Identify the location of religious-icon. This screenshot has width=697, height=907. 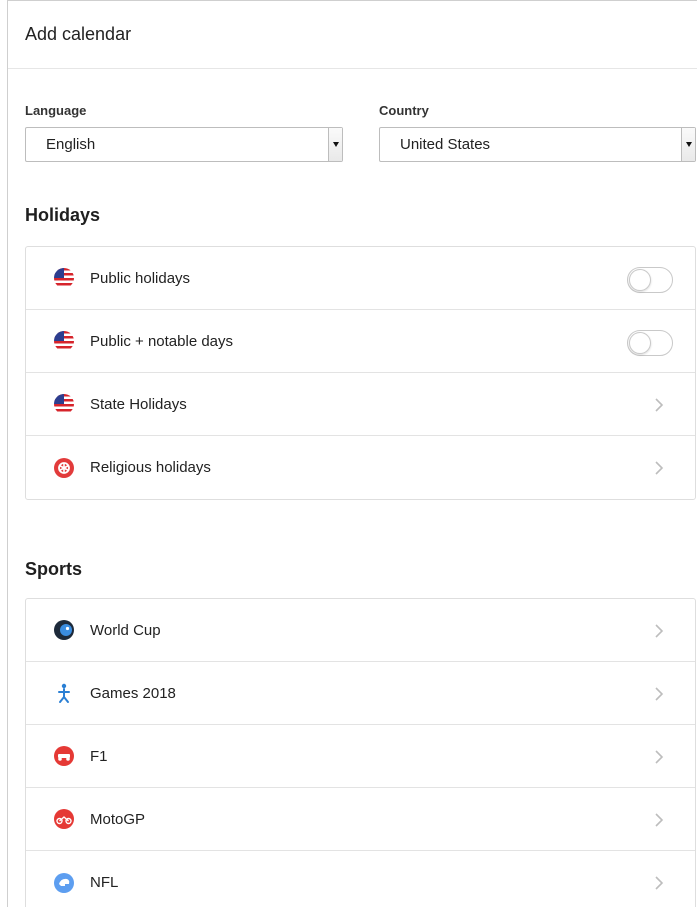
(64, 468).